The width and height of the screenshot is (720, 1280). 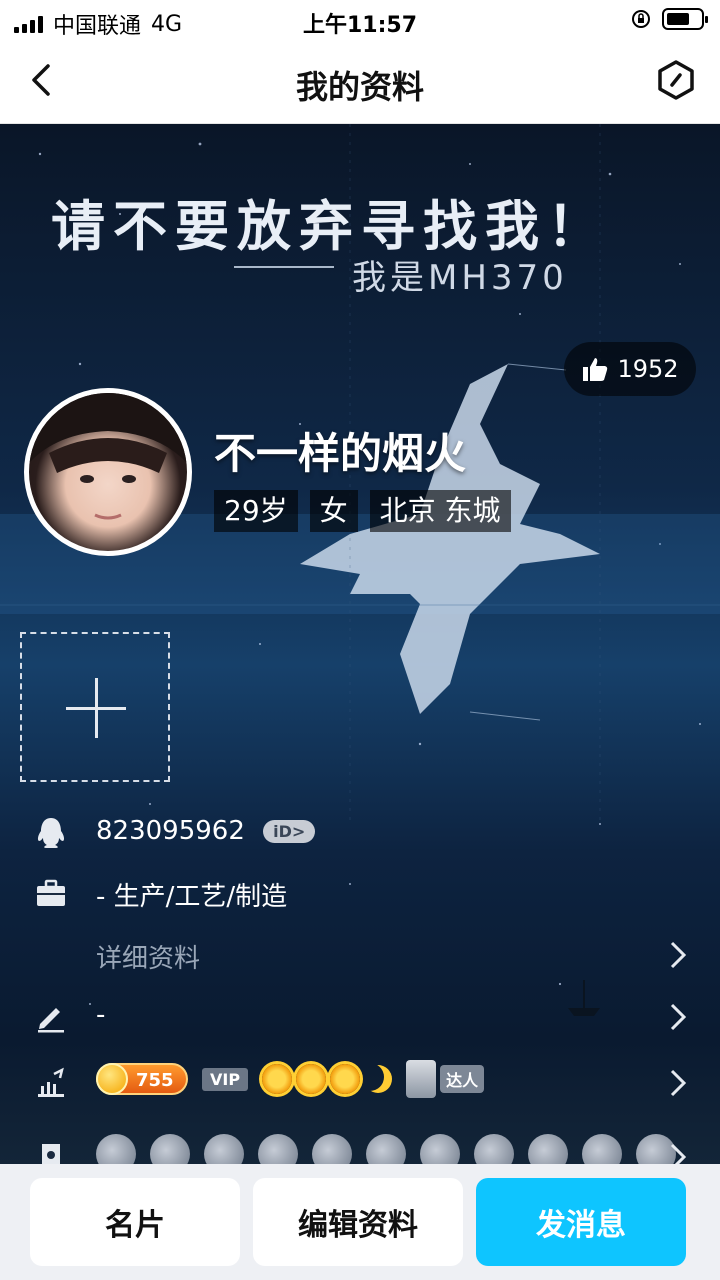 I want to click on details-link: 详细资料, so click(x=148, y=956).